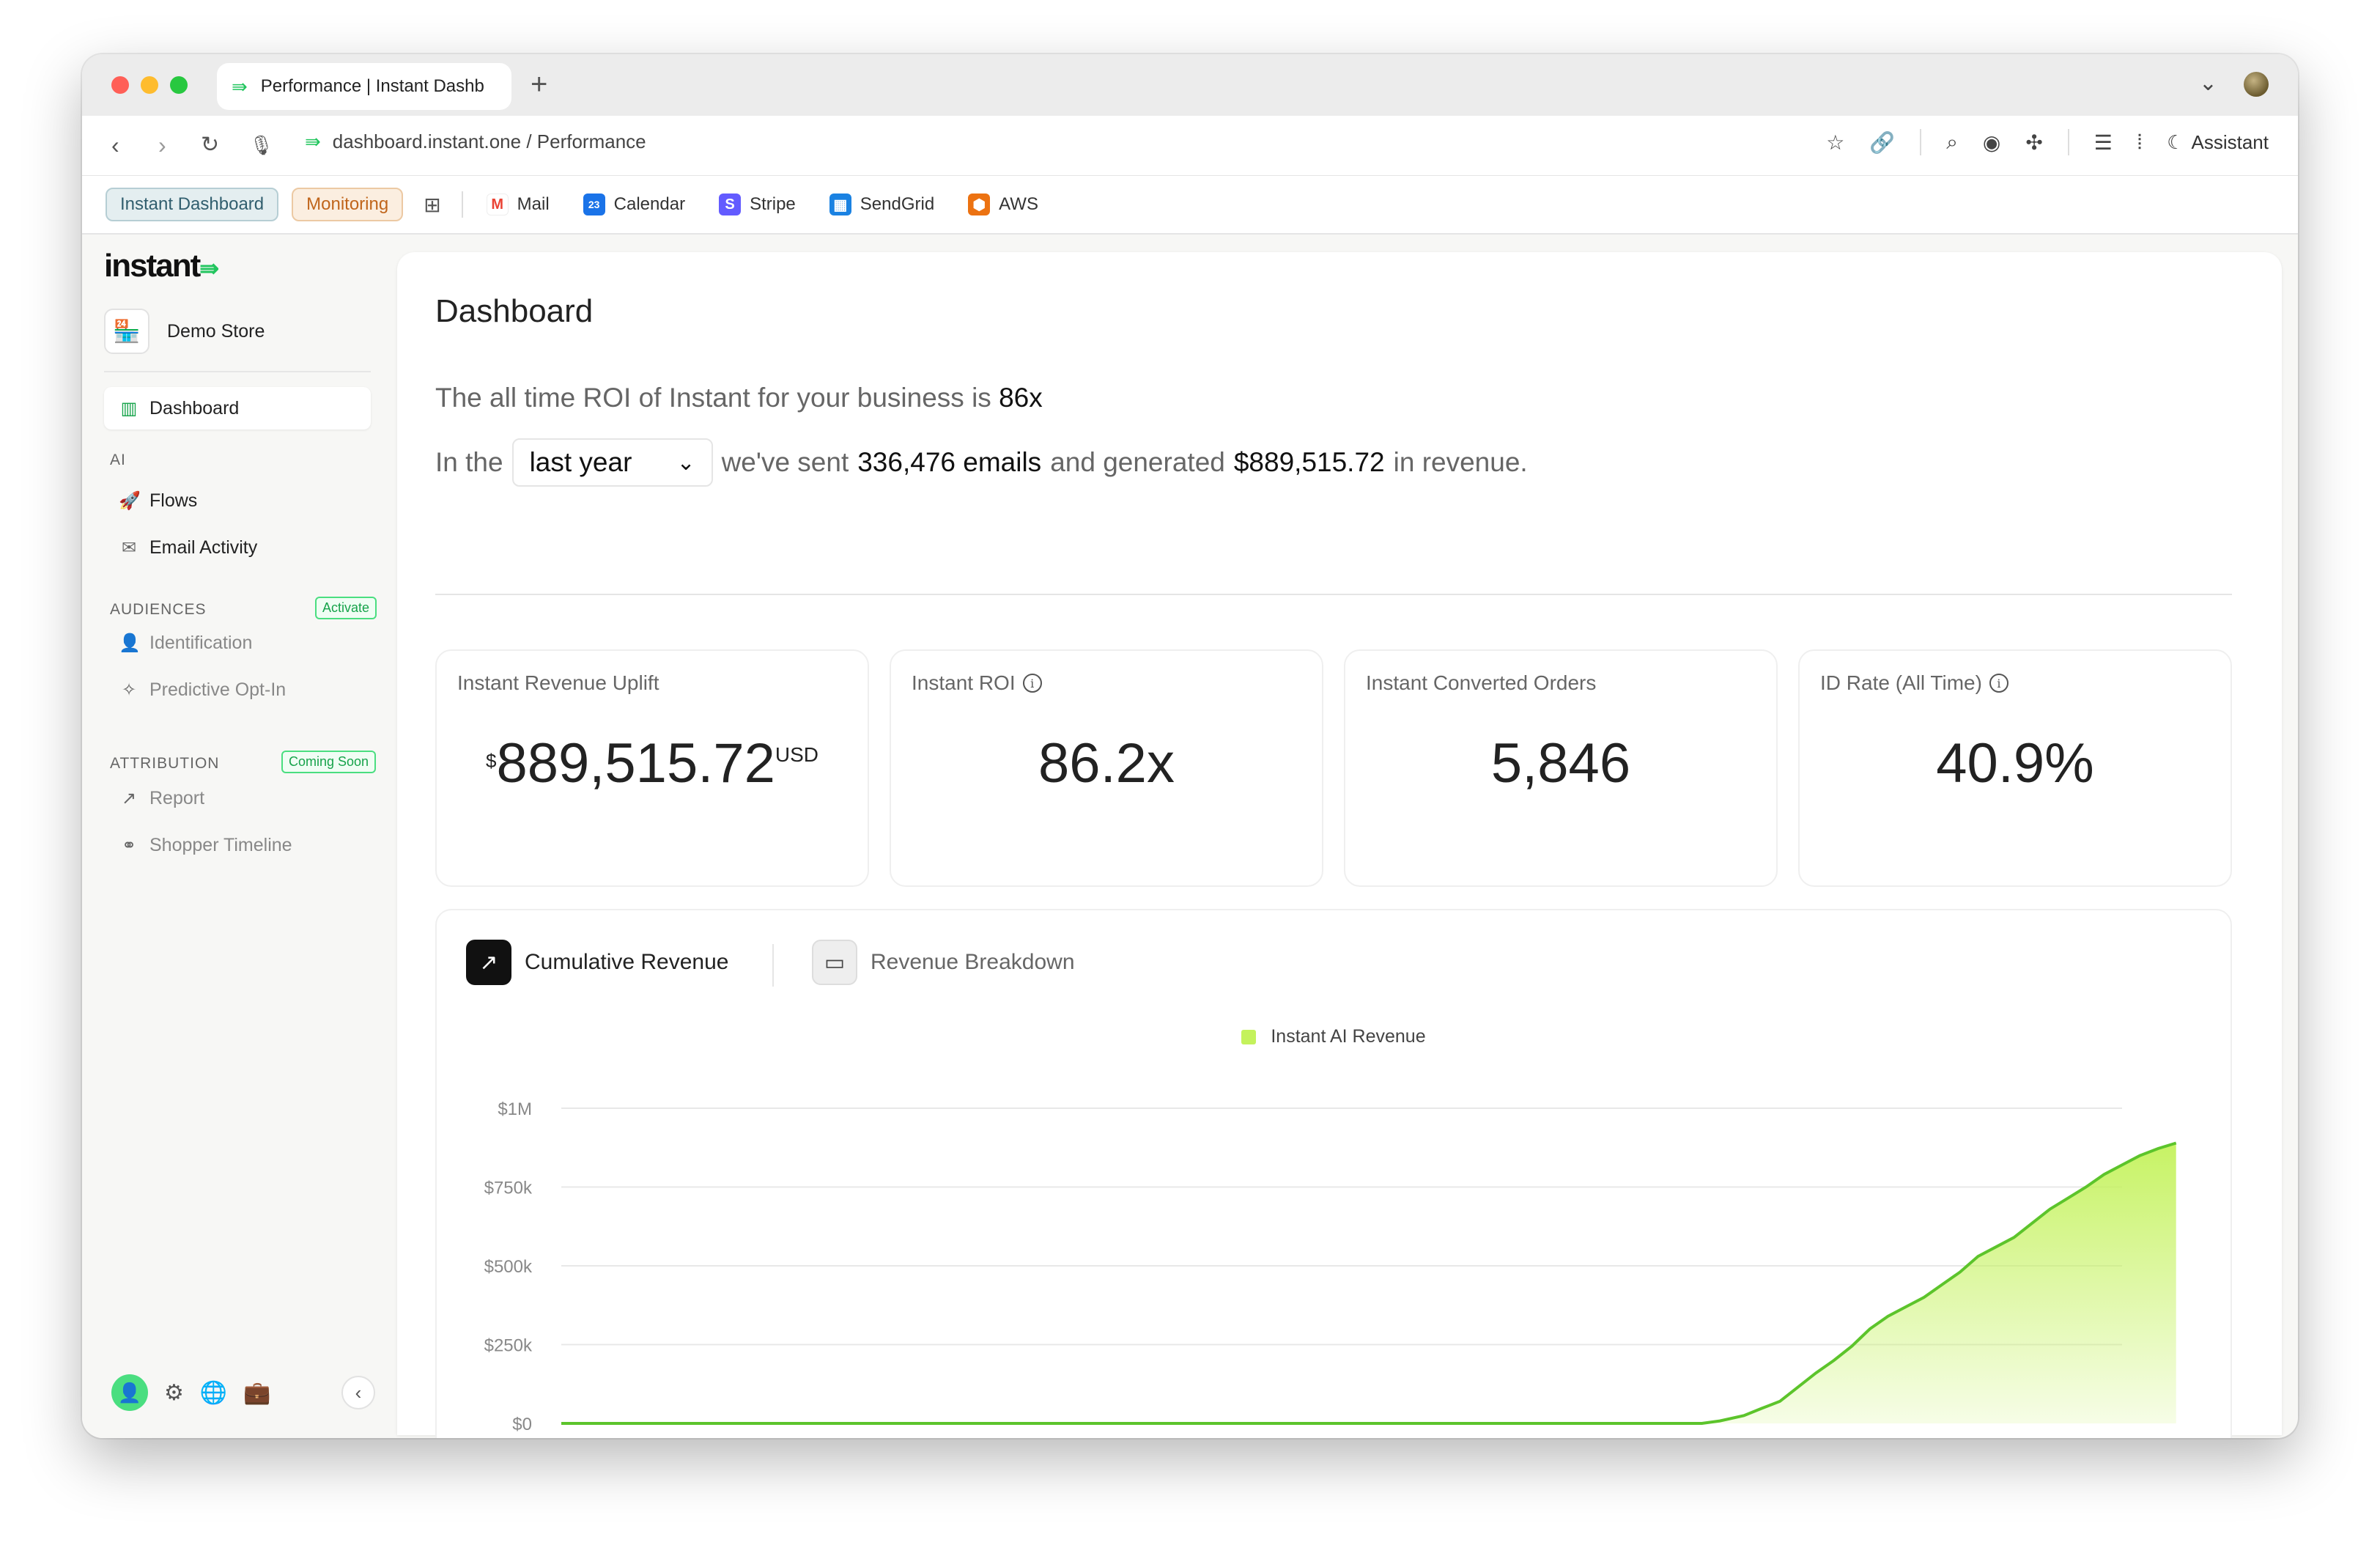  I want to click on instant-logo: instant⇛, so click(161, 266).